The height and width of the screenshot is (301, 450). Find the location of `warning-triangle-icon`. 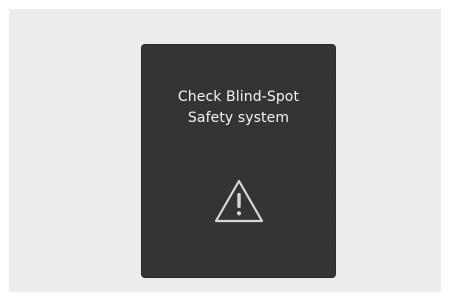

warning-triangle-icon is located at coordinates (239, 201).